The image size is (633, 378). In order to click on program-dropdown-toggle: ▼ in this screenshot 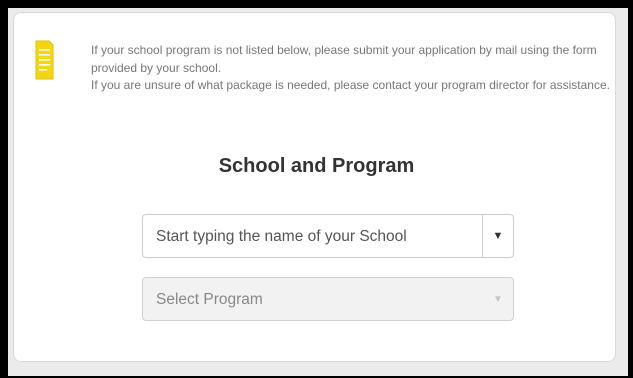, I will do `click(498, 299)`.